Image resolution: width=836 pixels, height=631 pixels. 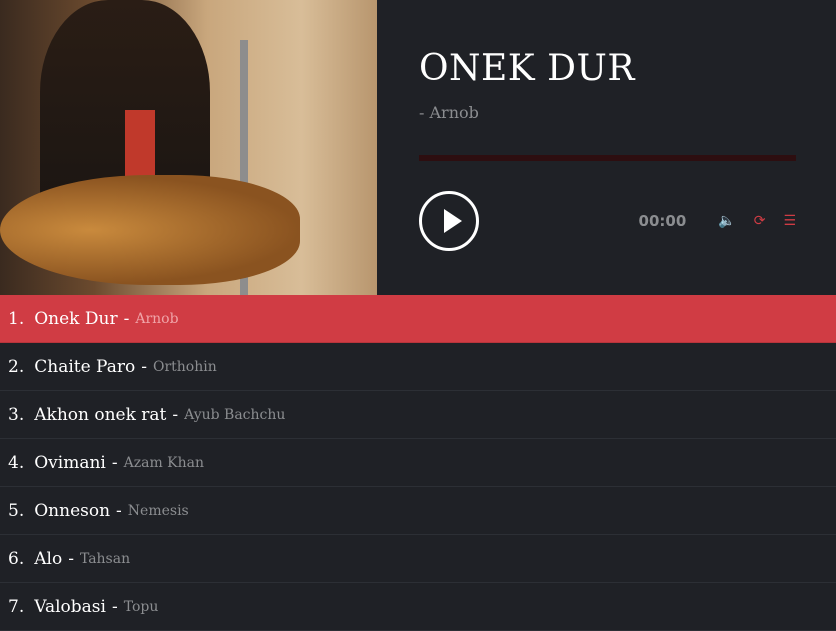 What do you see at coordinates (76, 318) in the screenshot?
I see `track-name: Onek Dur` at bounding box center [76, 318].